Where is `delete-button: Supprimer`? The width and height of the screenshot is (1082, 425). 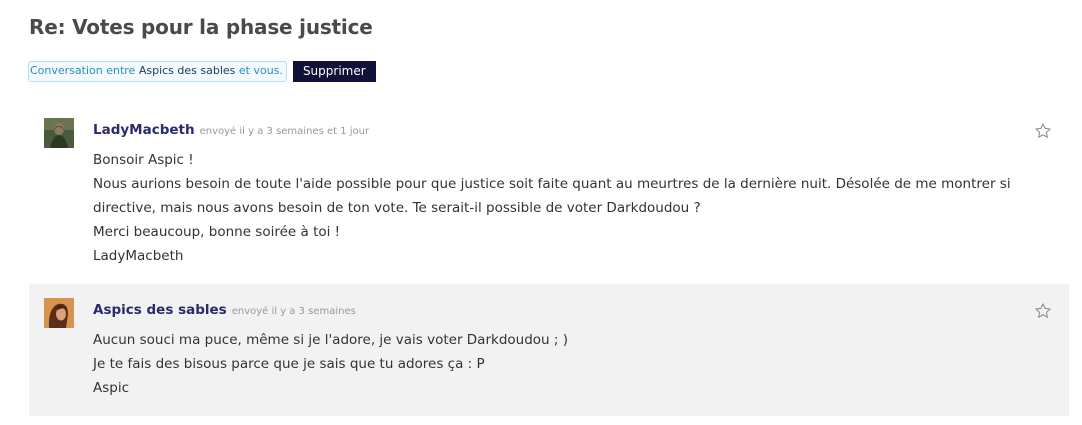 delete-button: Supprimer is located at coordinates (334, 71).